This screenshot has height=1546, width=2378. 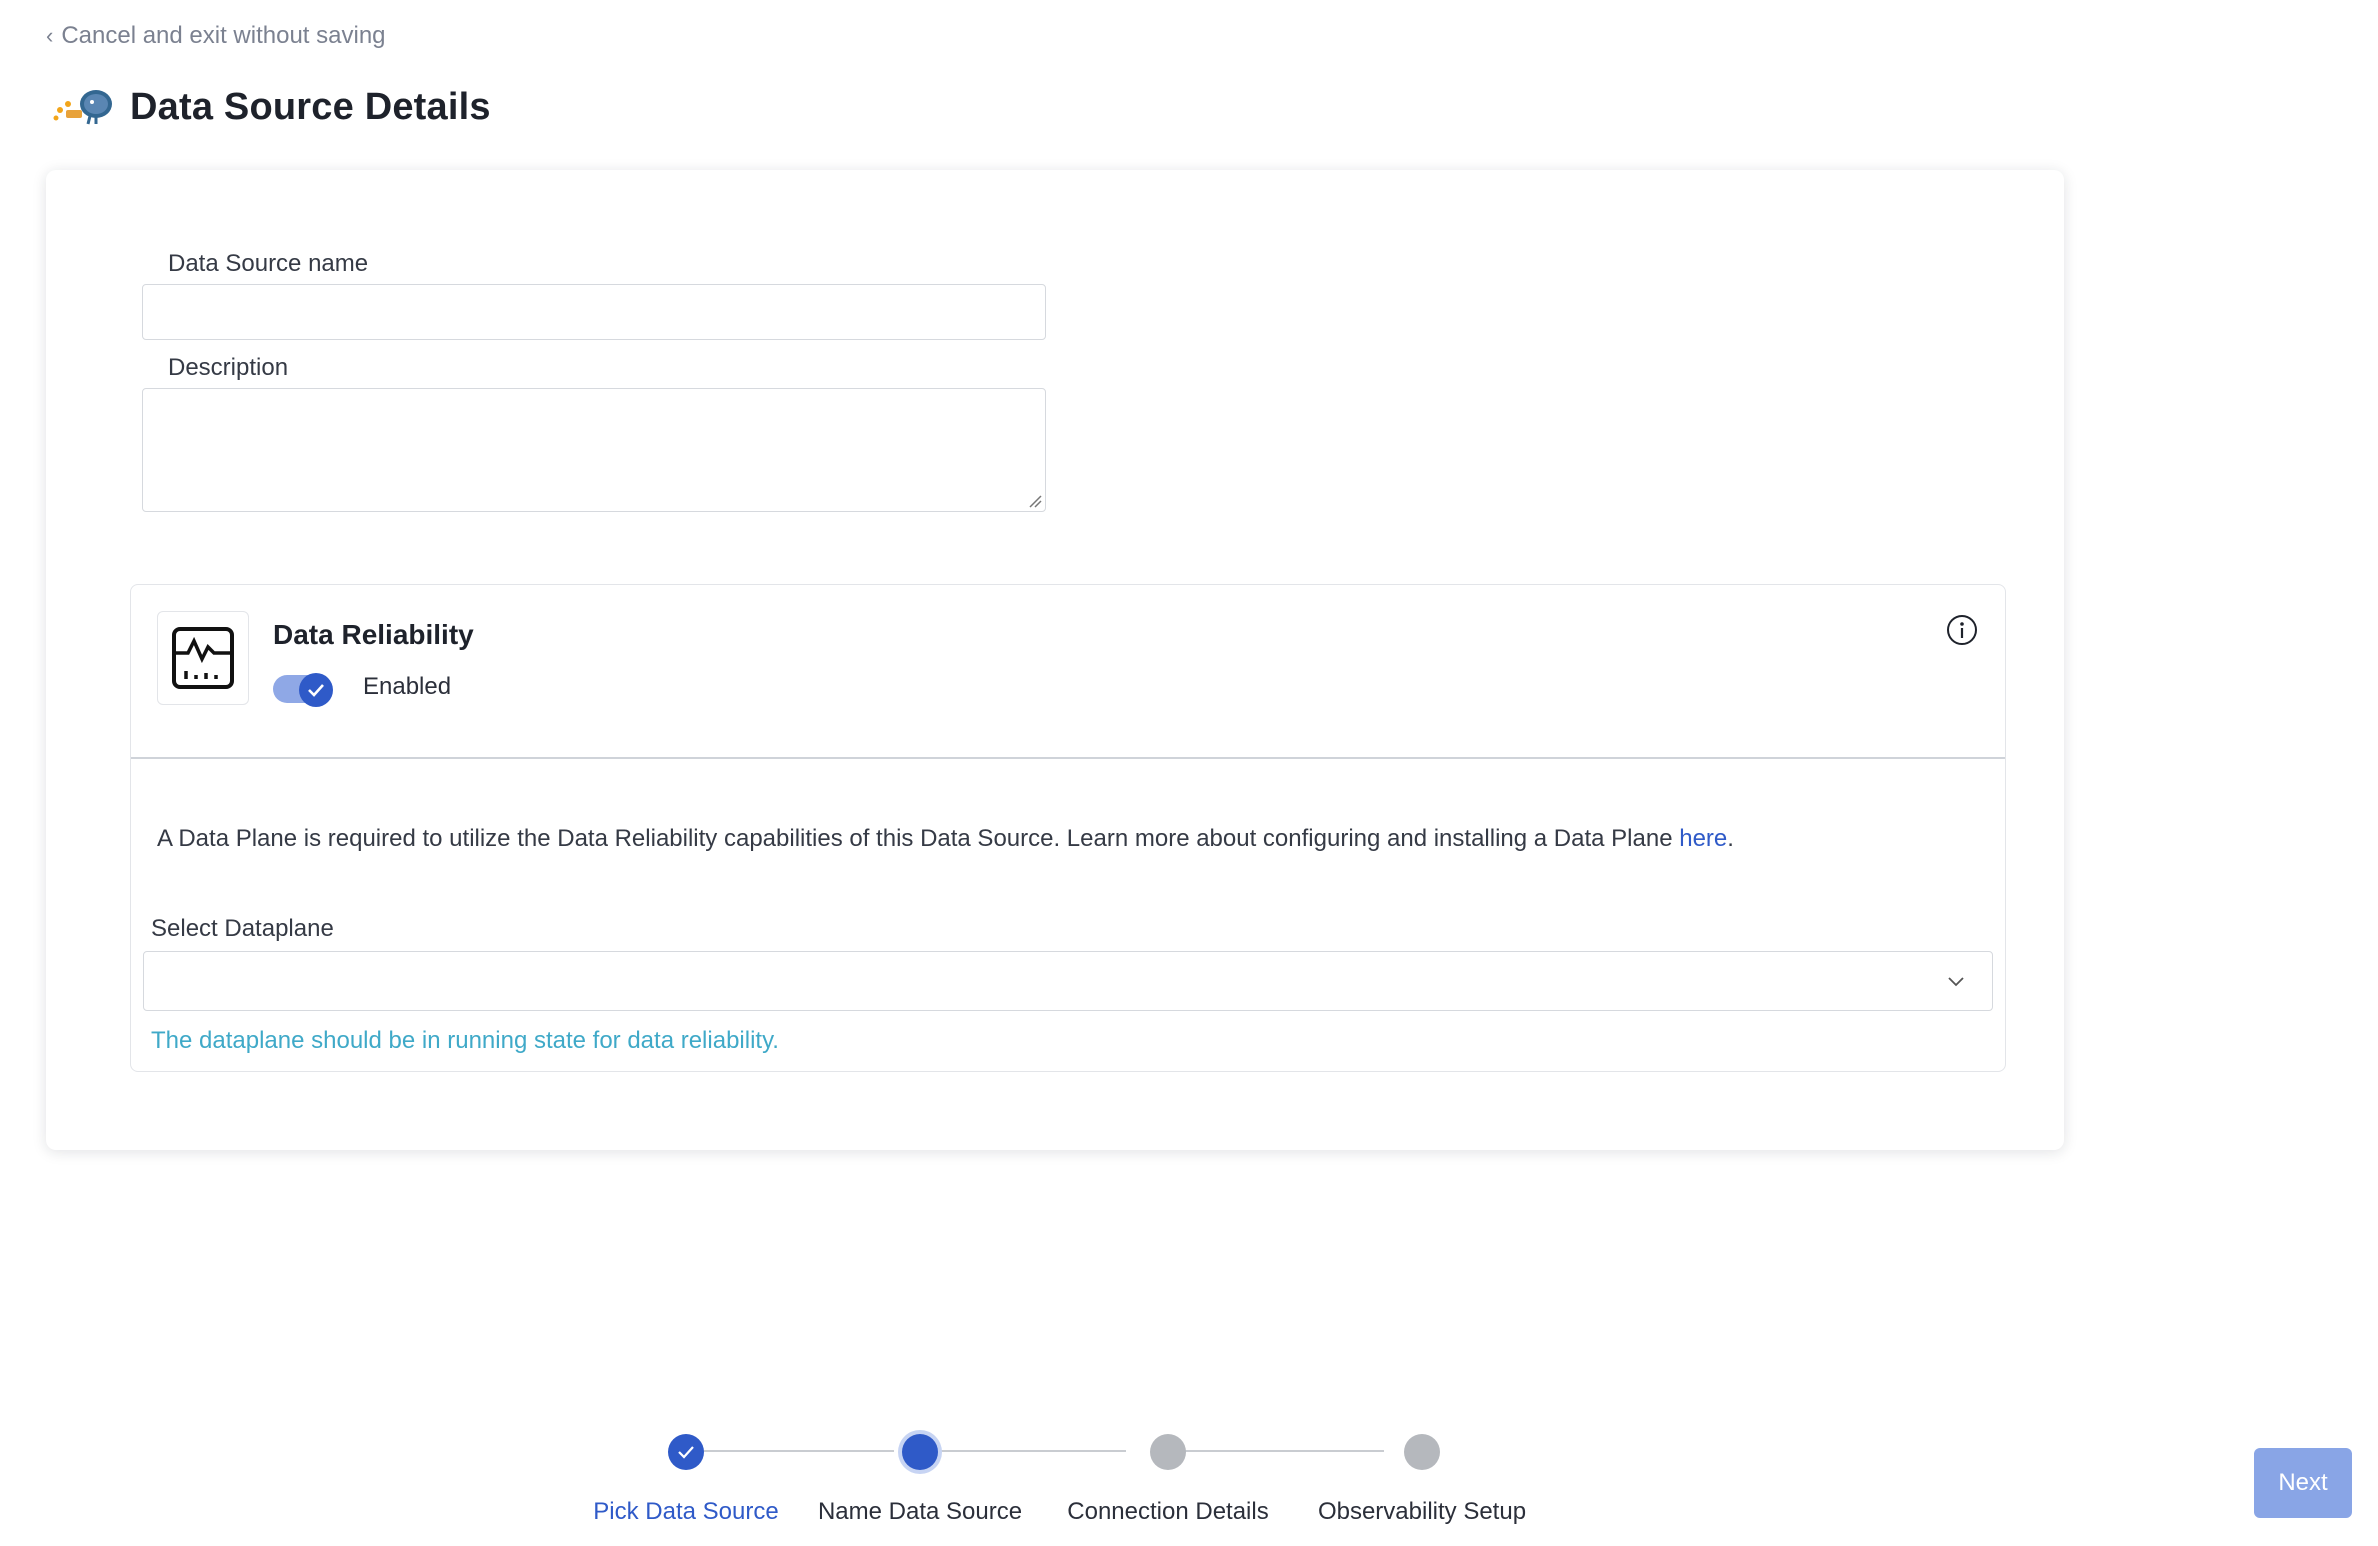 What do you see at coordinates (268, 263) in the screenshot?
I see `name-label: Data Source name` at bounding box center [268, 263].